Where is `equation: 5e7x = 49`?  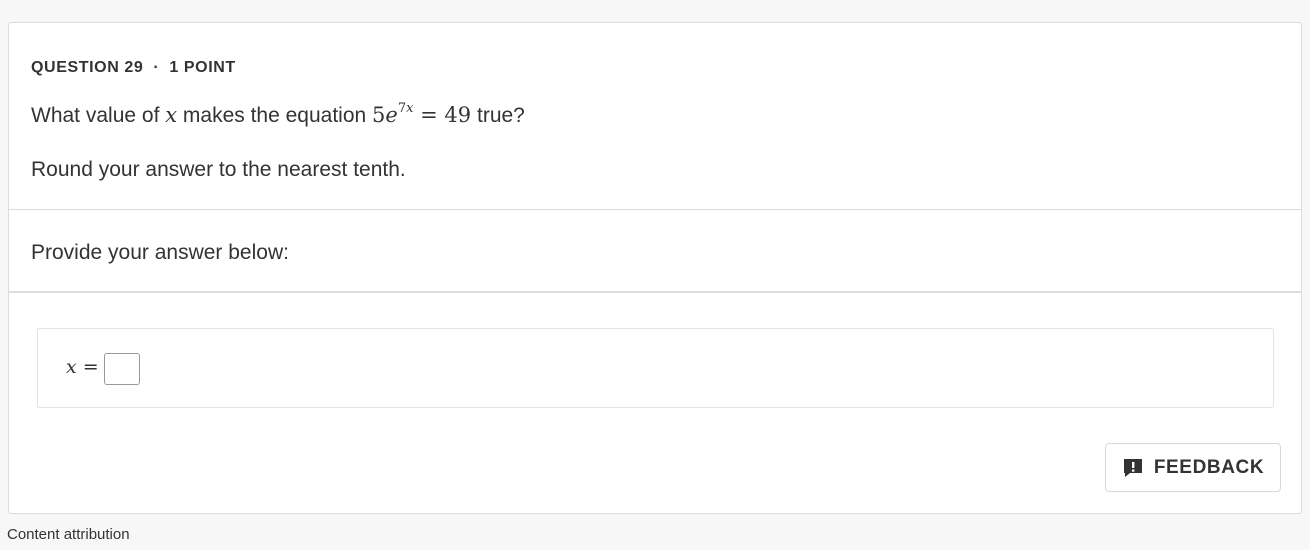
equation: 5e7x = 49 is located at coordinates (422, 114).